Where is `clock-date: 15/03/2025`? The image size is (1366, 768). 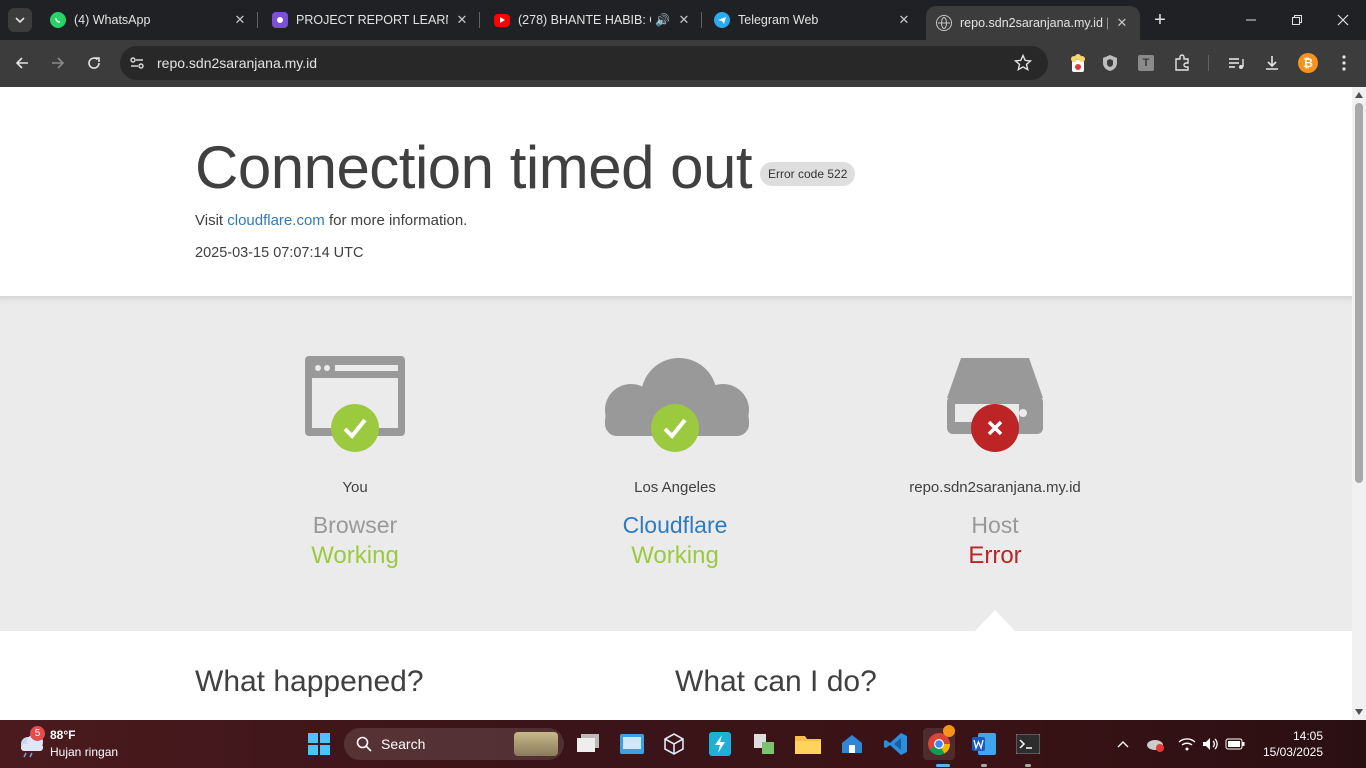 clock-date: 15/03/2025 is located at coordinates (1293, 752).